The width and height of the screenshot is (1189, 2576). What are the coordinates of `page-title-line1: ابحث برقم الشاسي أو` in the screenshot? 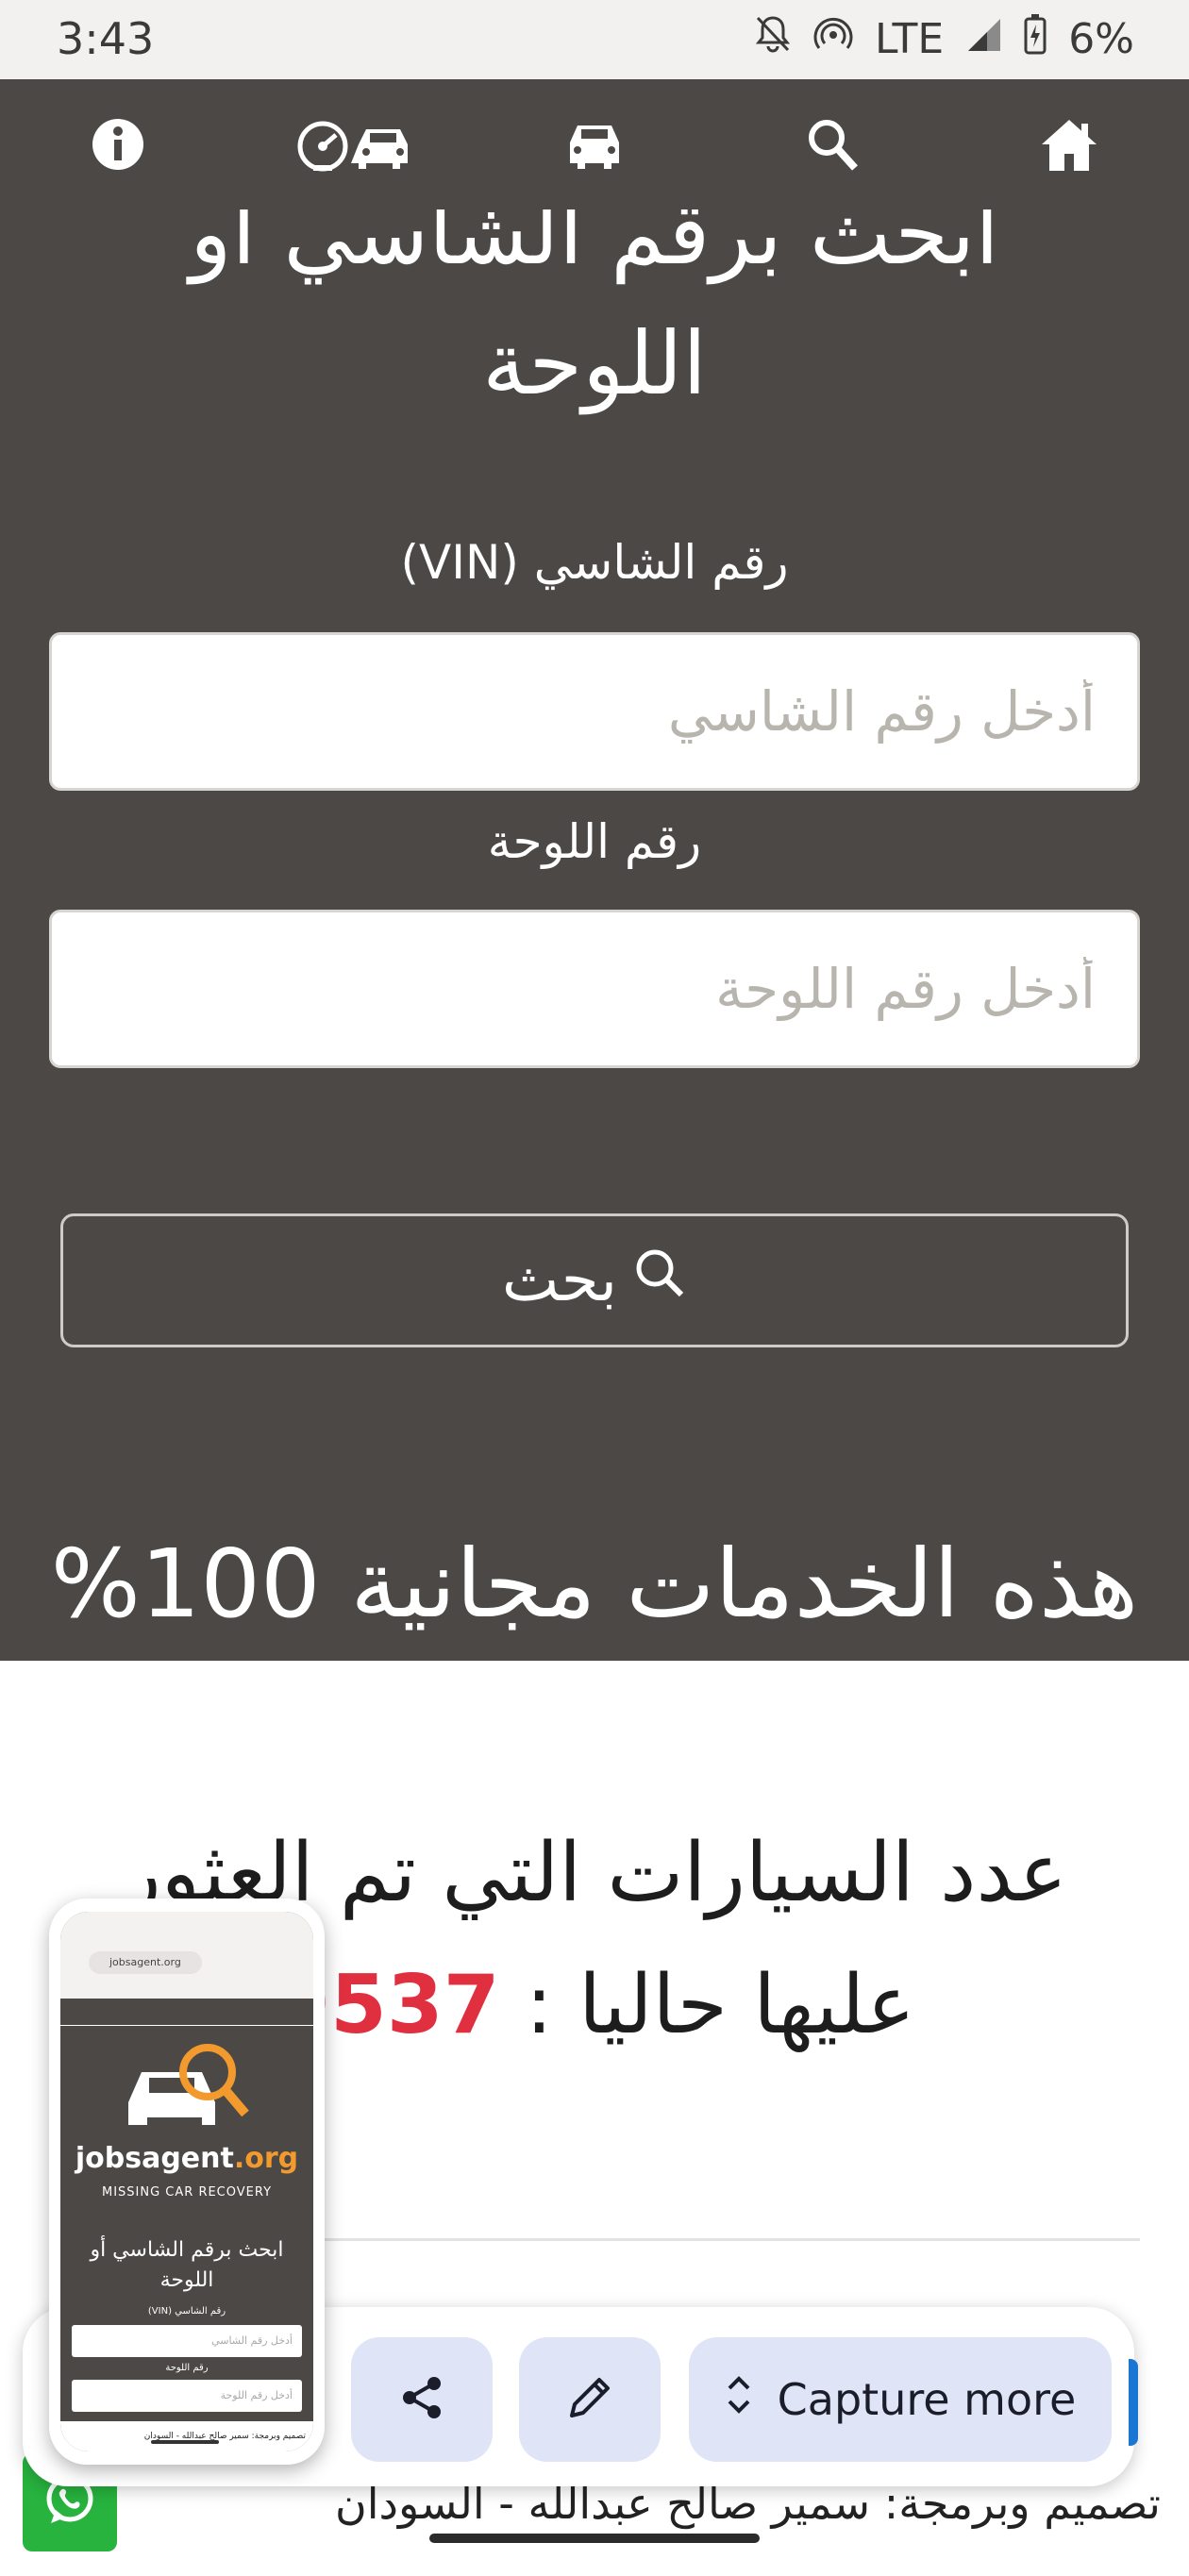 It's located at (594, 246).